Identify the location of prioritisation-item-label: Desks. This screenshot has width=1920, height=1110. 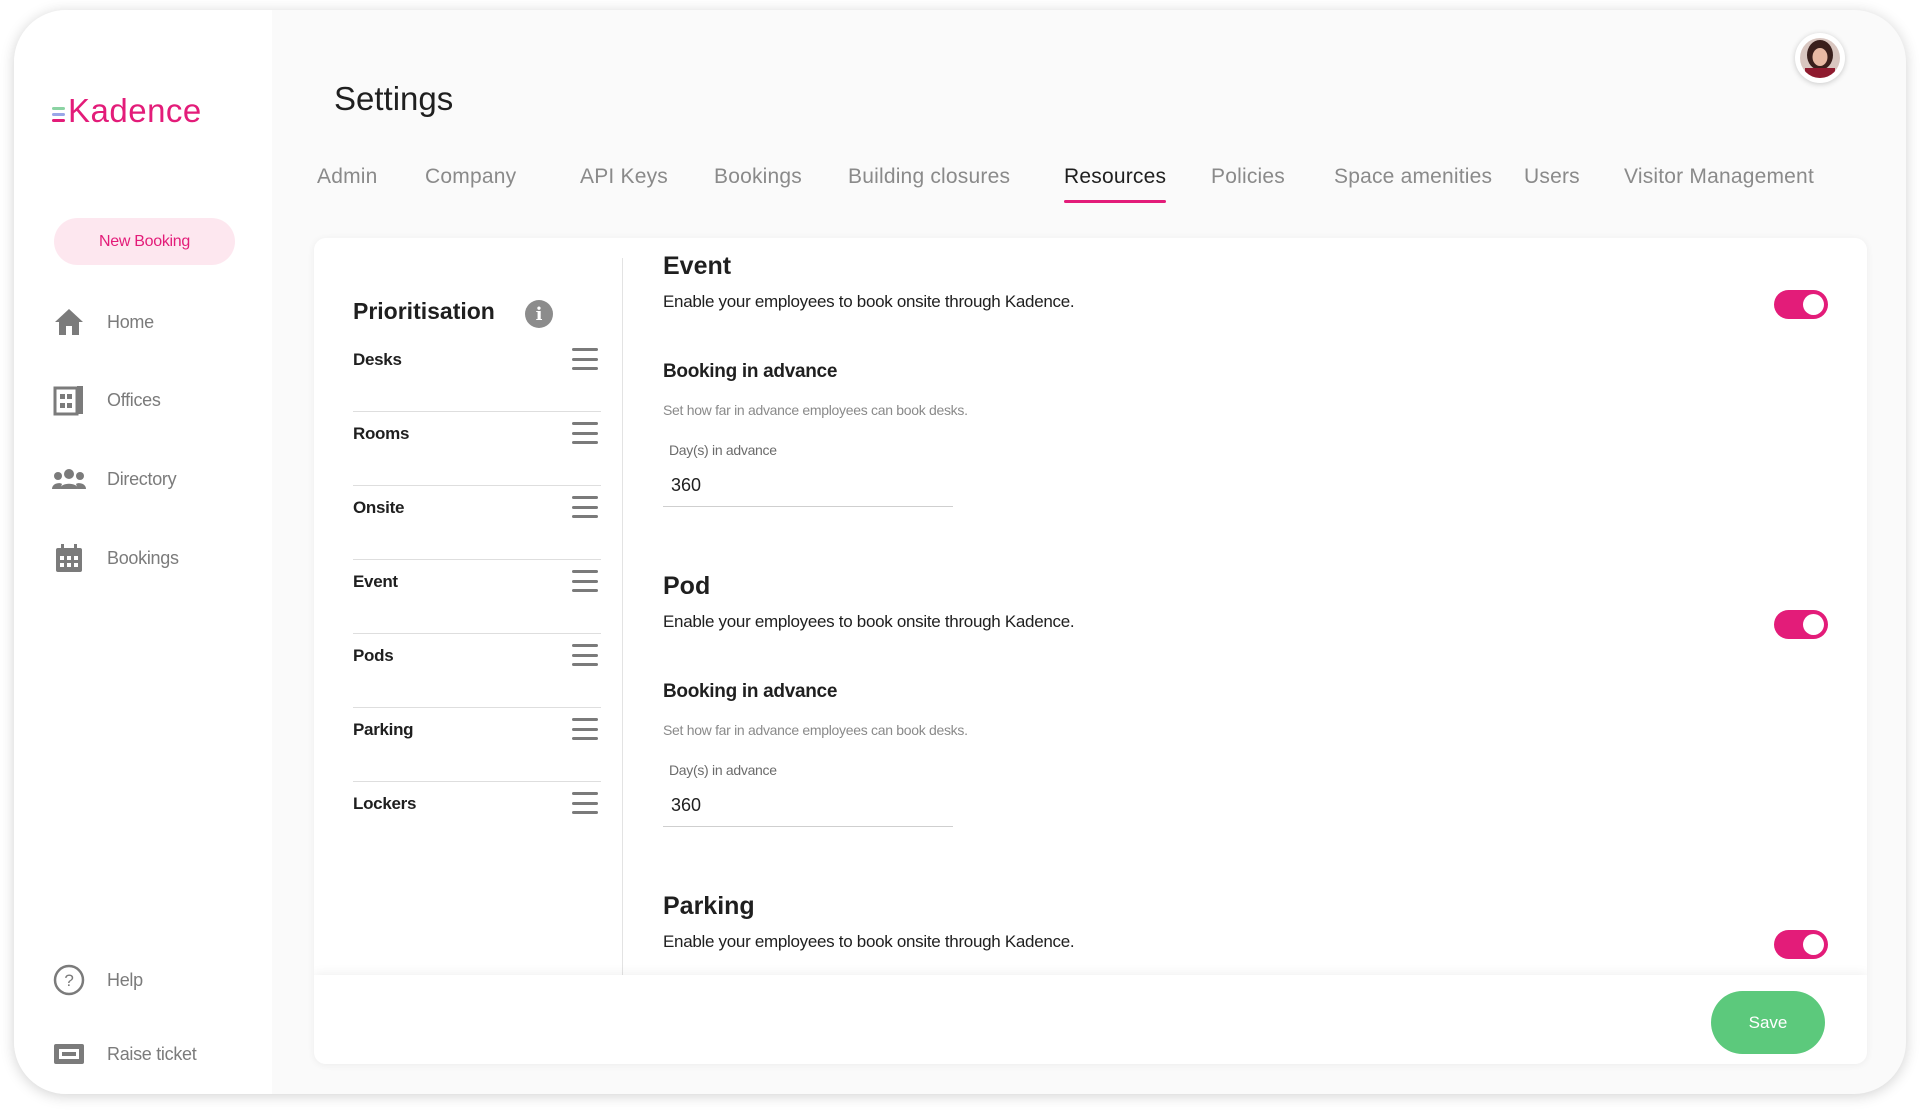
(377, 359).